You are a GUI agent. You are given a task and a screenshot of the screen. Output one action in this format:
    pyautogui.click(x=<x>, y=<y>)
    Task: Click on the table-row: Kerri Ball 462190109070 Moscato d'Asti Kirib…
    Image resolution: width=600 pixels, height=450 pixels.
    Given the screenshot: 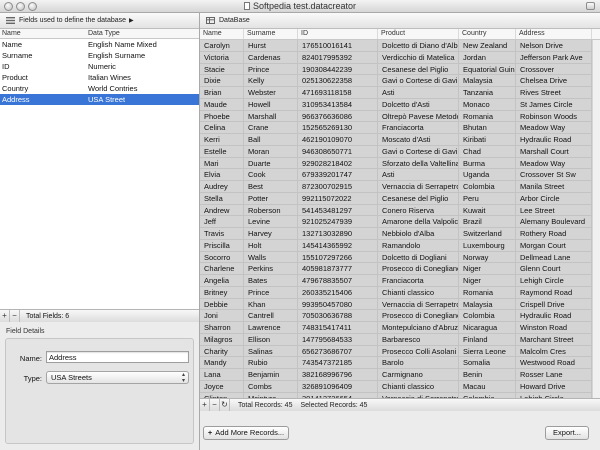 What is the action you would take?
    pyautogui.click(x=400, y=140)
    